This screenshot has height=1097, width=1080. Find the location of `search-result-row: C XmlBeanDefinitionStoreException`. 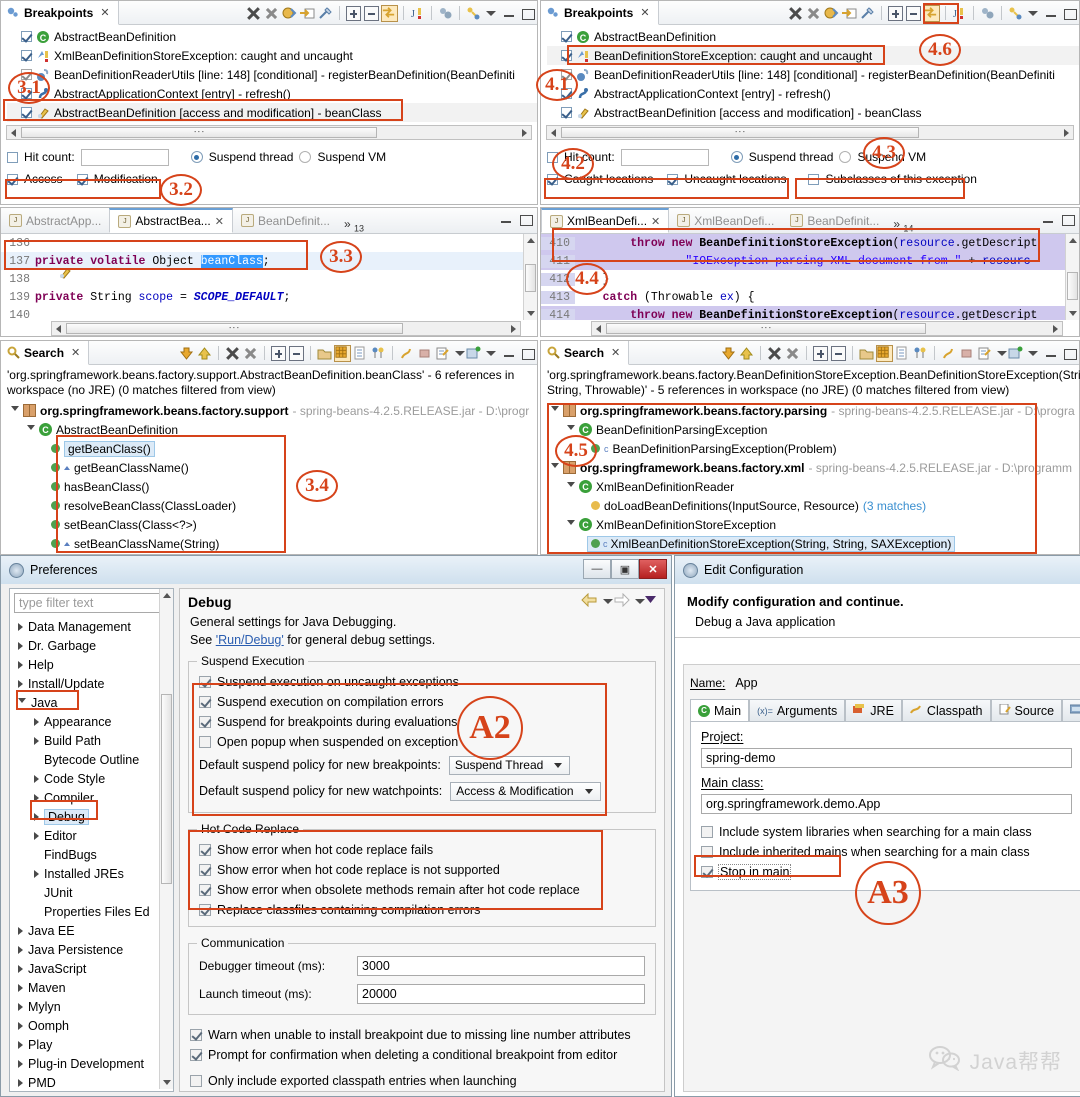

search-result-row: C XmlBeanDefinitionStoreException is located at coordinates (813, 524).